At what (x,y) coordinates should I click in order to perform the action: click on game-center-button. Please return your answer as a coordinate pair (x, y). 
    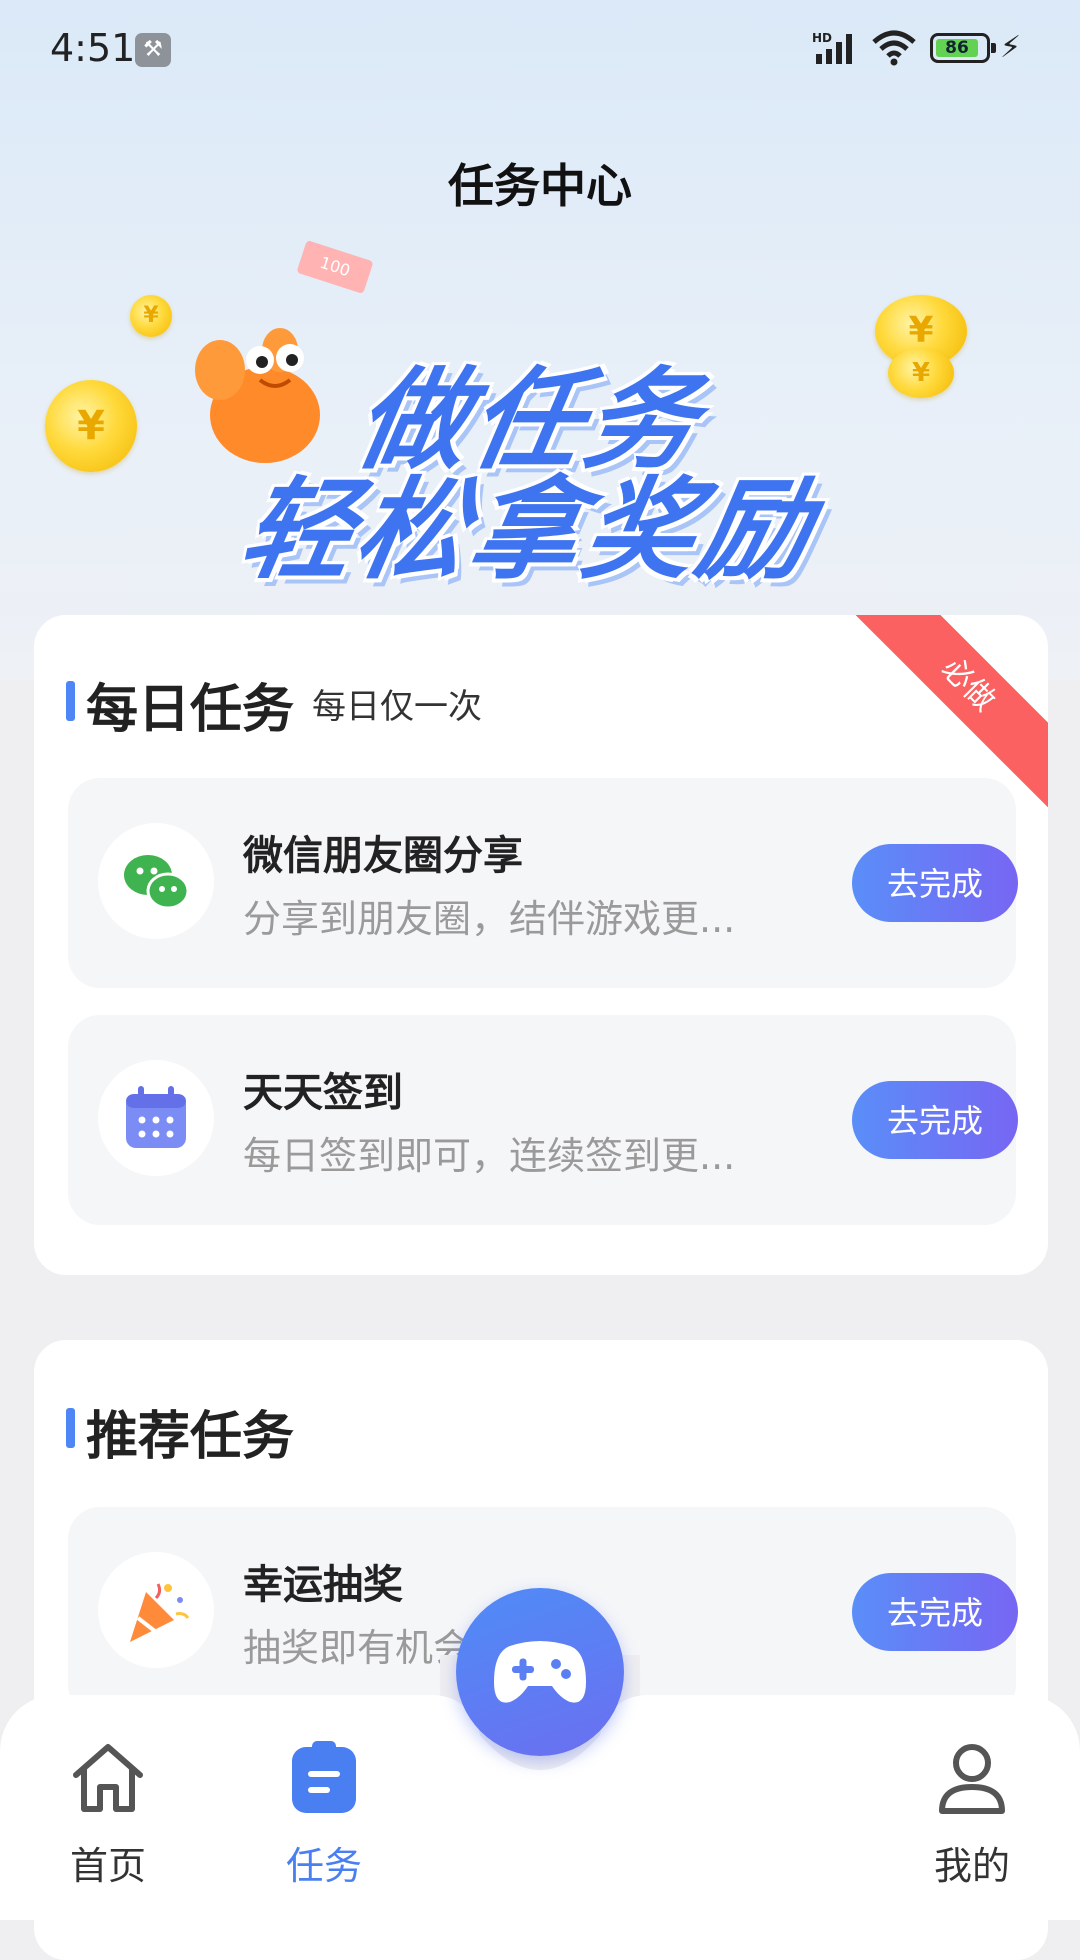
    Looking at the image, I should click on (540, 1672).